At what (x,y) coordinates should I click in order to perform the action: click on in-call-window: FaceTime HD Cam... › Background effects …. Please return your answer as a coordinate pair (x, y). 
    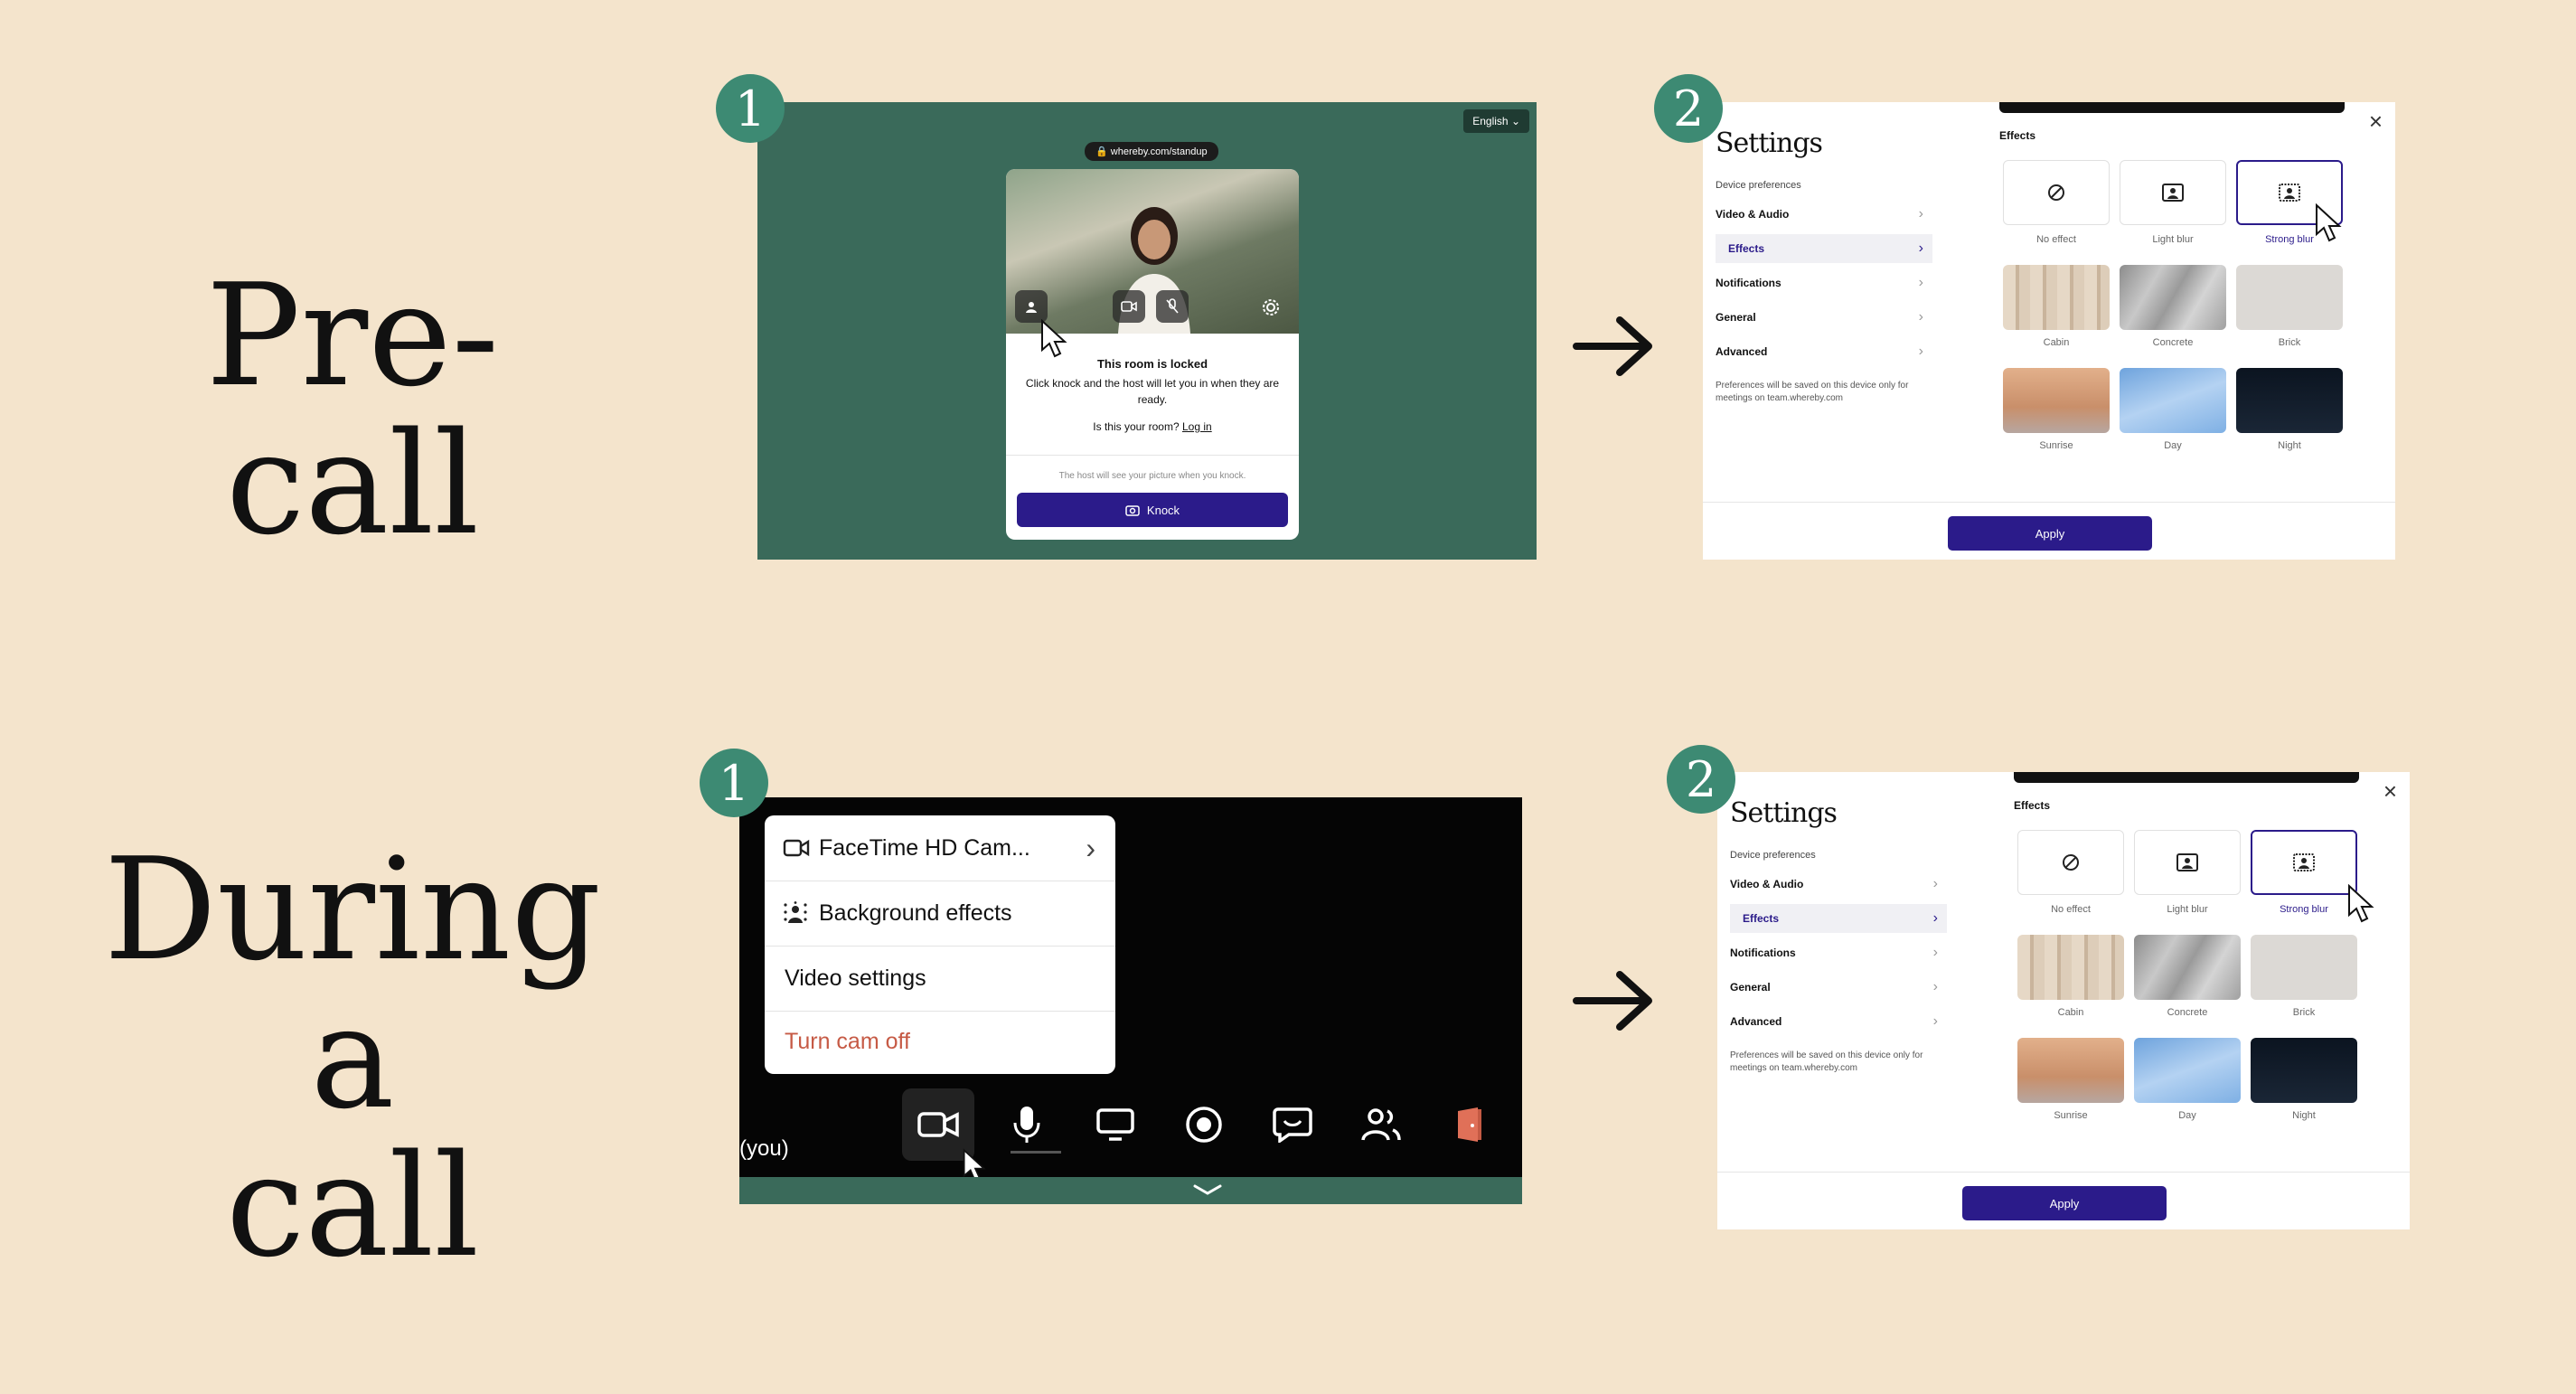
    Looking at the image, I should click on (1130, 1000).